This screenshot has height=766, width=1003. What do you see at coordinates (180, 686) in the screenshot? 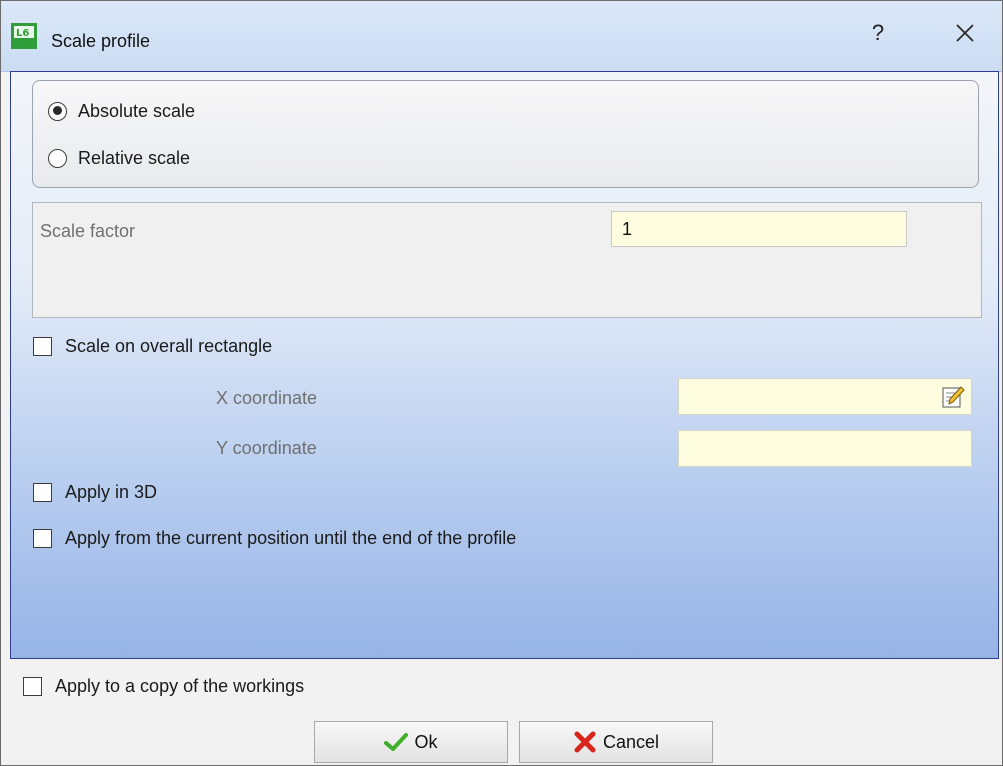
I see `apply-to-copy-label: Apply to a copy of the workings` at bounding box center [180, 686].